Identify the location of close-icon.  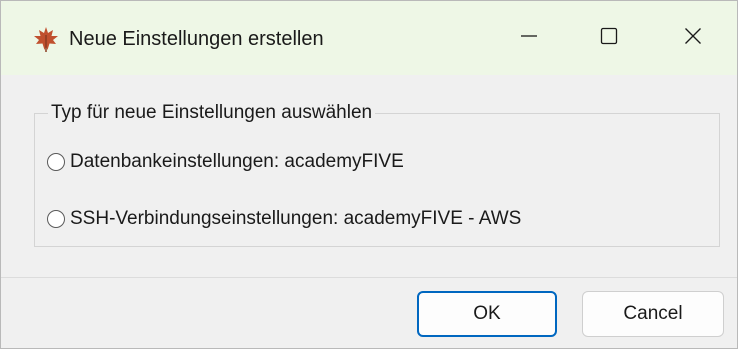
(693, 36).